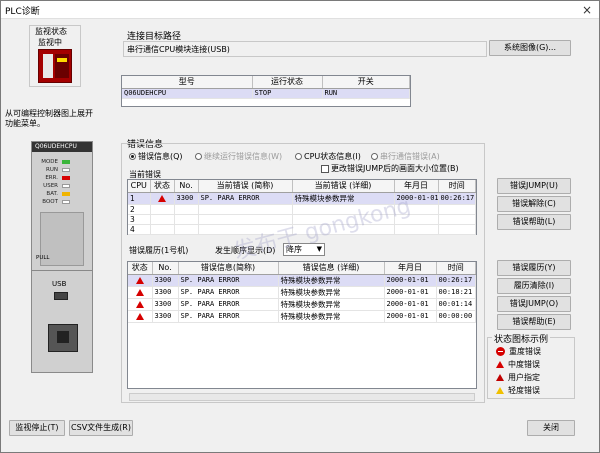  Describe the element at coordinates (178, 49) in the screenshot. I see `connection-path-value: 串行通信CPU模块连接(USB)` at that location.